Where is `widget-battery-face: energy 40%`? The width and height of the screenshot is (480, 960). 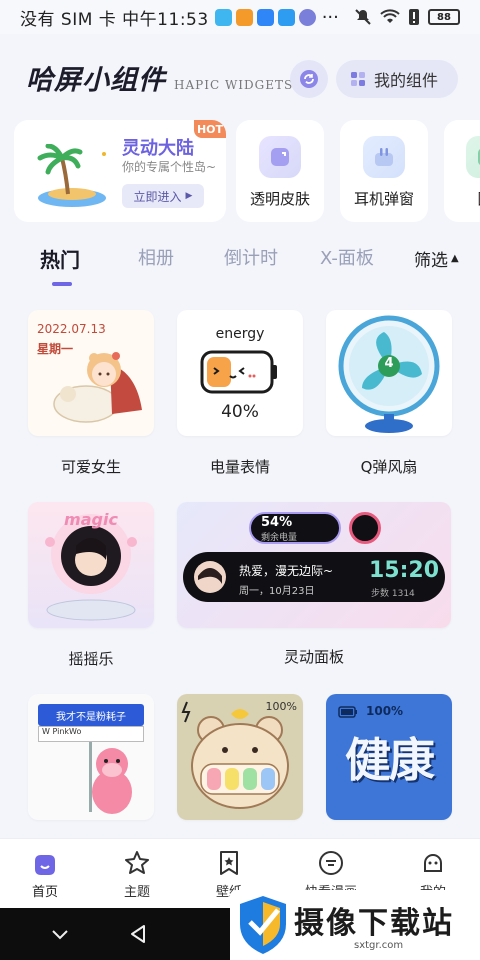 widget-battery-face: energy 40% is located at coordinates (240, 373).